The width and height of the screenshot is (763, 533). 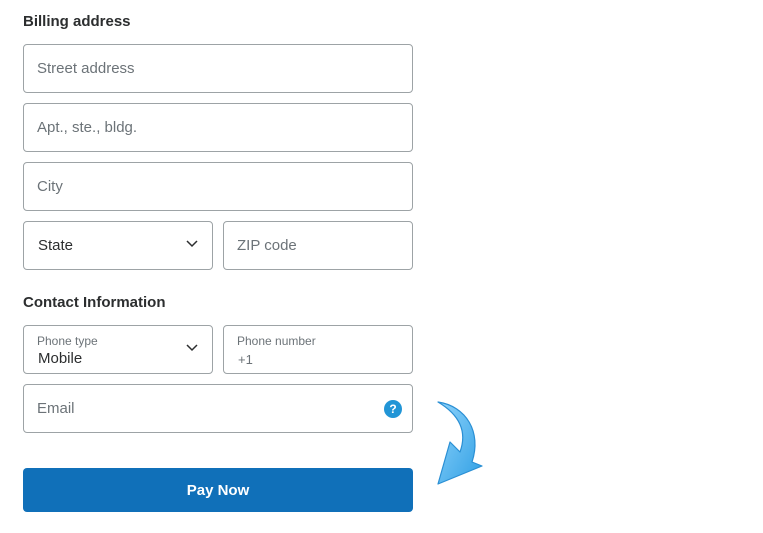 I want to click on city-field, so click(x=218, y=186).